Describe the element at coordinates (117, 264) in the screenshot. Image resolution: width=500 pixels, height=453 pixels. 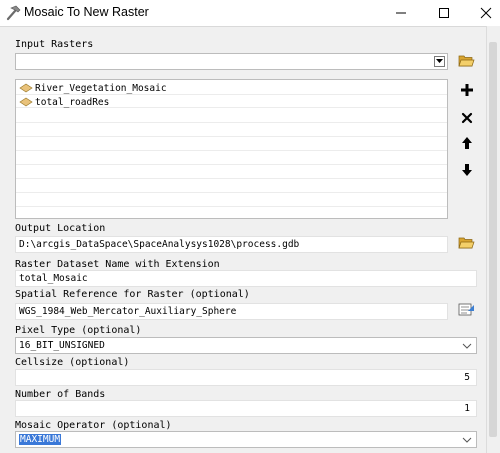
I see `raster-name-label: Raster Dataset Name with Extension` at that location.